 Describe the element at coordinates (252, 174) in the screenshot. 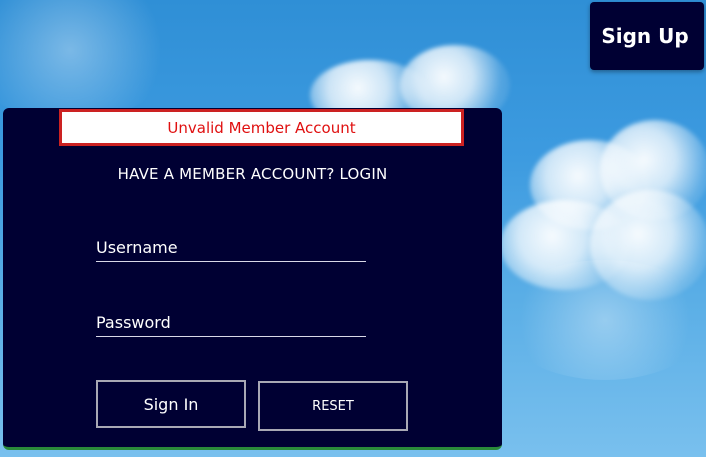

I see `login-heading: HAVE A MEMBER ACCOUNT? LOGIN` at that location.